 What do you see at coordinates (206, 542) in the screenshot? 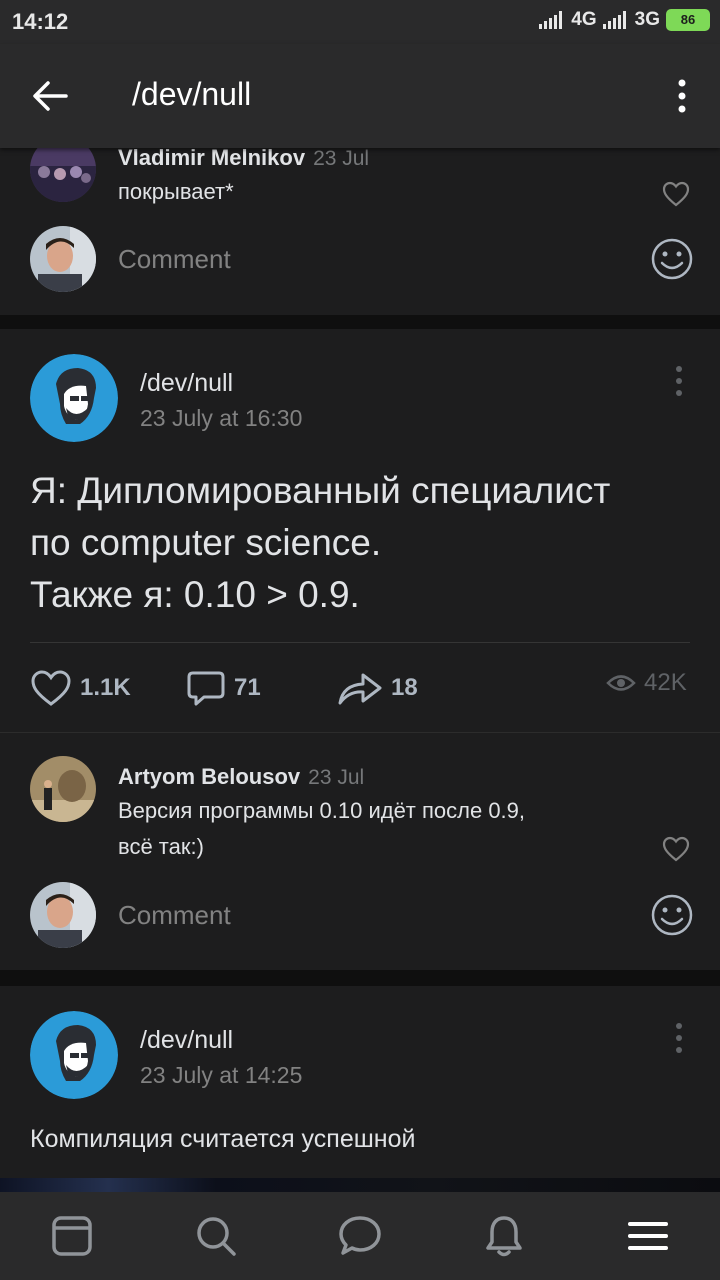
I see `post-text-line: по computer science.` at bounding box center [206, 542].